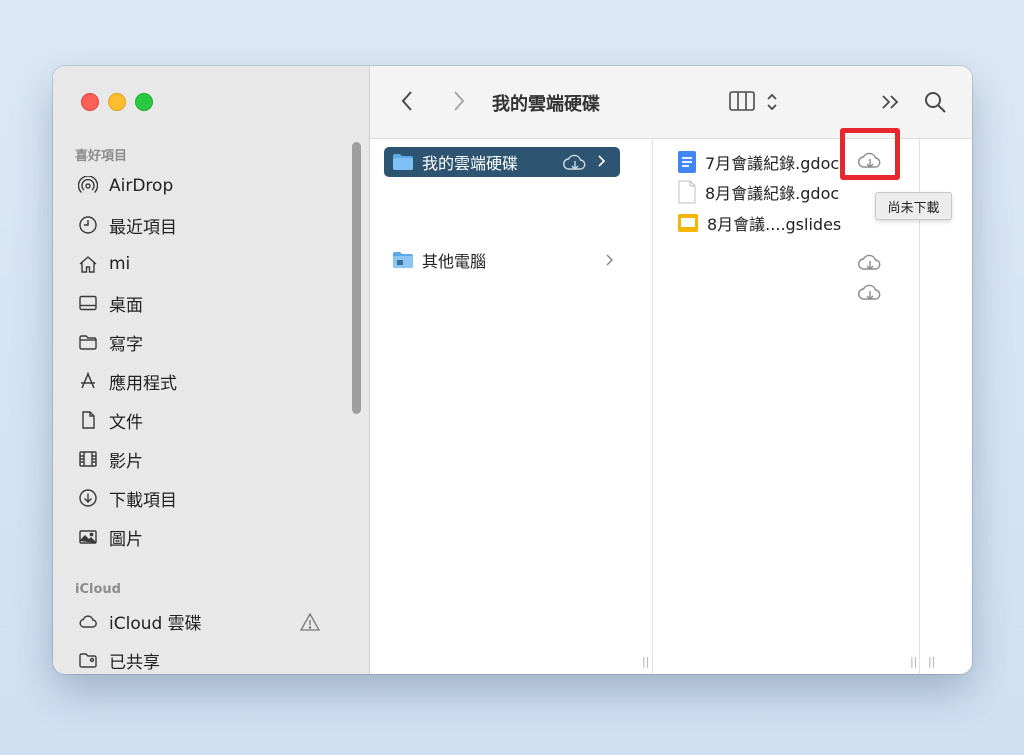  I want to click on tooltip: 尚未下載, so click(913, 206).